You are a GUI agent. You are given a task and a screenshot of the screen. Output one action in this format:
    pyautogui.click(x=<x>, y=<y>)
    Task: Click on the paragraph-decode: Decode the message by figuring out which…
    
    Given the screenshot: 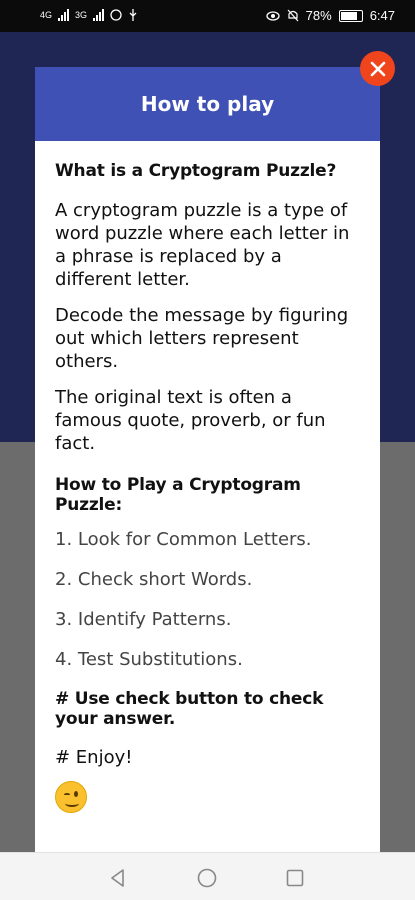 What is the action you would take?
    pyautogui.click(x=202, y=338)
    